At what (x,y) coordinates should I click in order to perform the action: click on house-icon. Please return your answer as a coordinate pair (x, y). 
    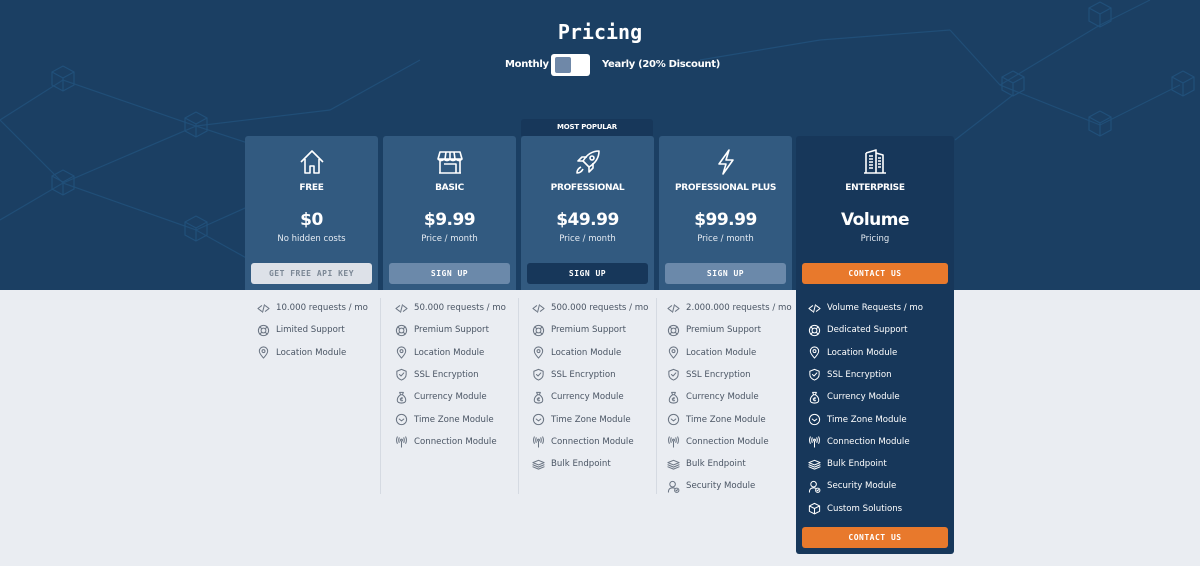
    Looking at the image, I should click on (311, 162).